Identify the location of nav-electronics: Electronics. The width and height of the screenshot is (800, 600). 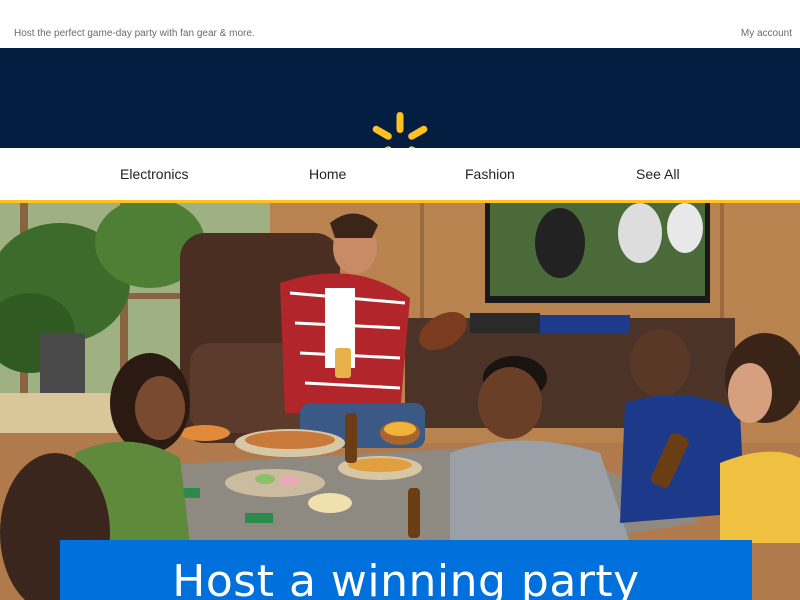
(154, 174).